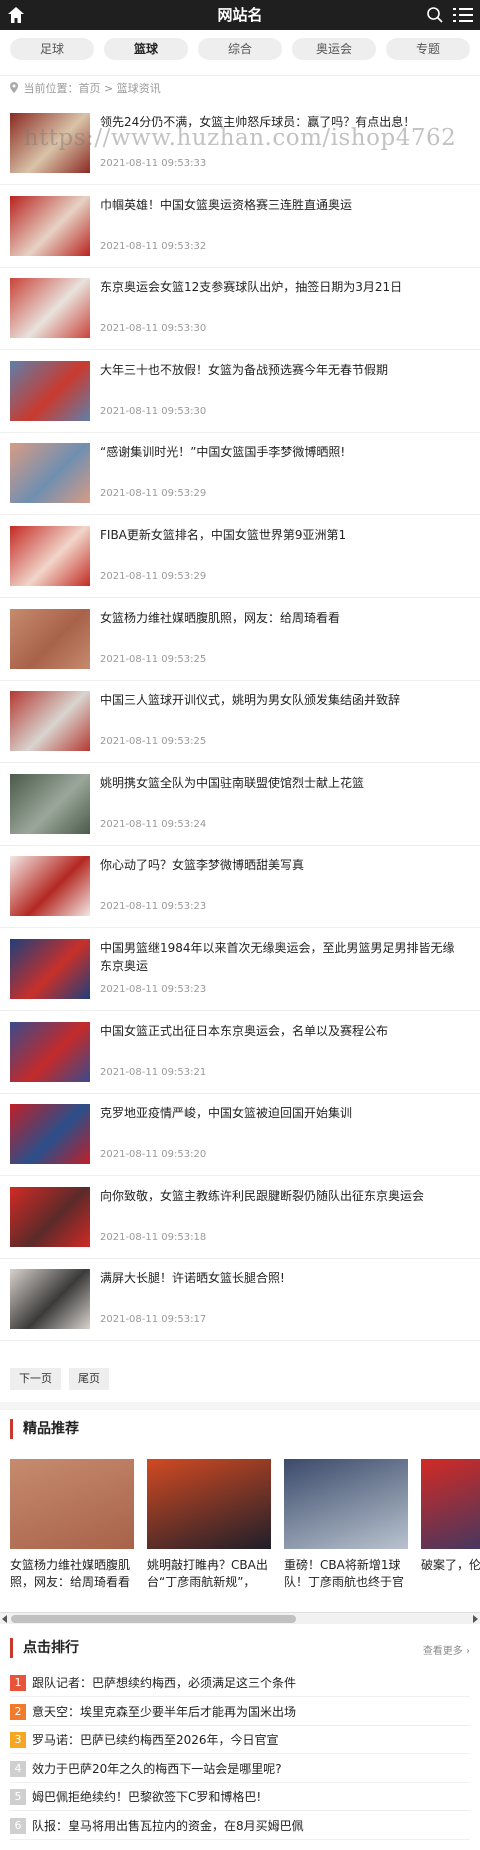 This screenshot has height=1850, width=480. I want to click on last-page-button: 尾页, so click(89, 1379).